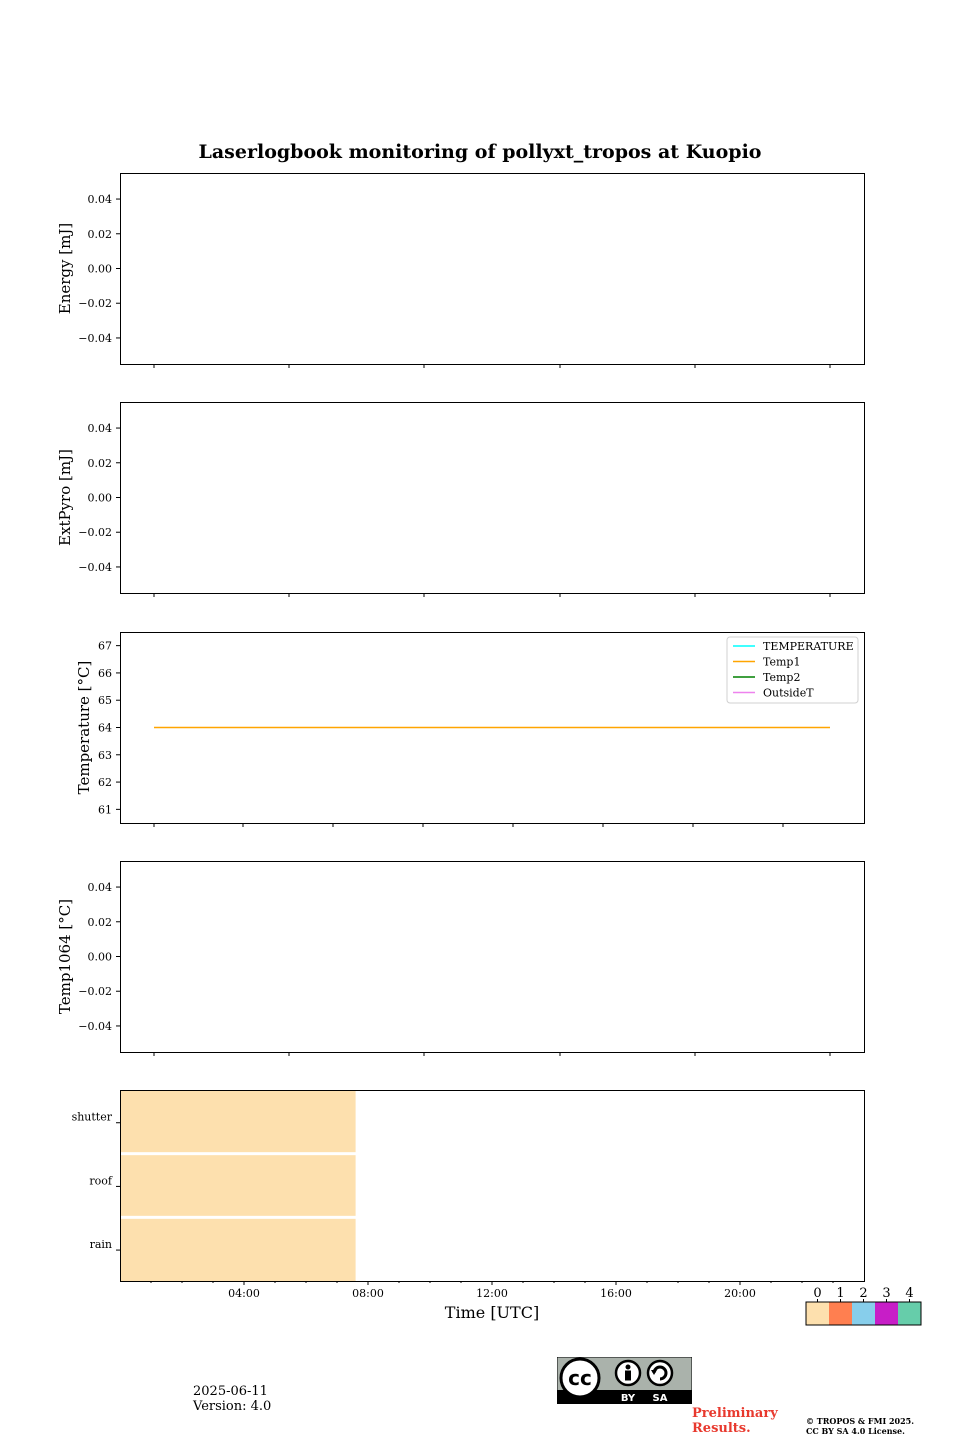 This screenshot has width=960, height=1440. What do you see at coordinates (105, 646) in the screenshot?
I see `y-tick-label: 67` at bounding box center [105, 646].